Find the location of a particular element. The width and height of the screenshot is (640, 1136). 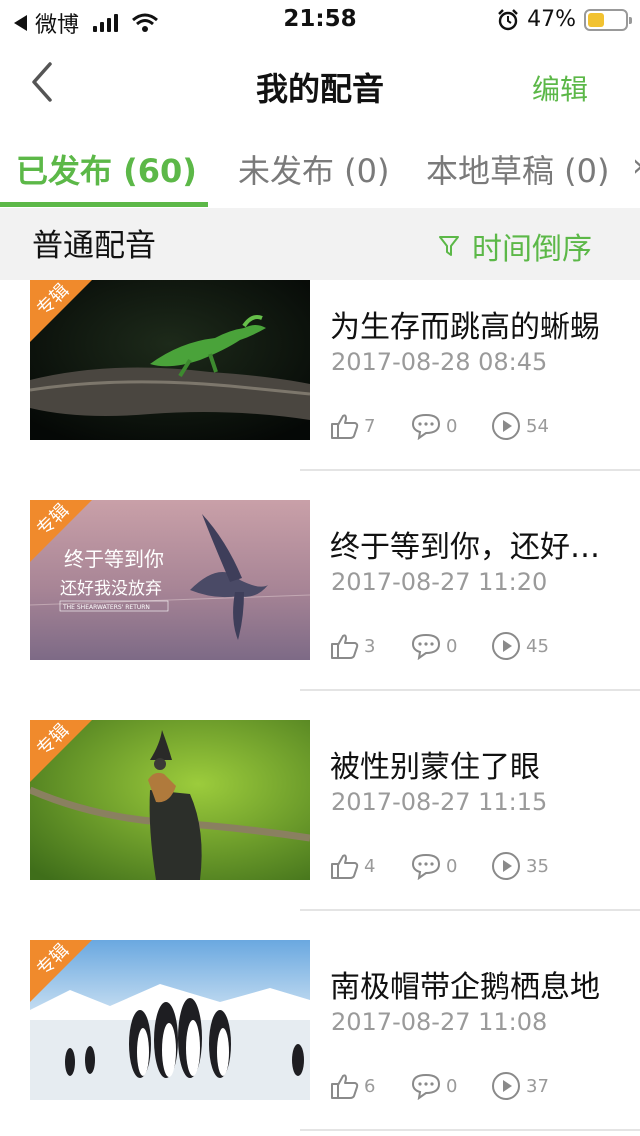

tab-published: 已发布 (60) is located at coordinates (106, 169).